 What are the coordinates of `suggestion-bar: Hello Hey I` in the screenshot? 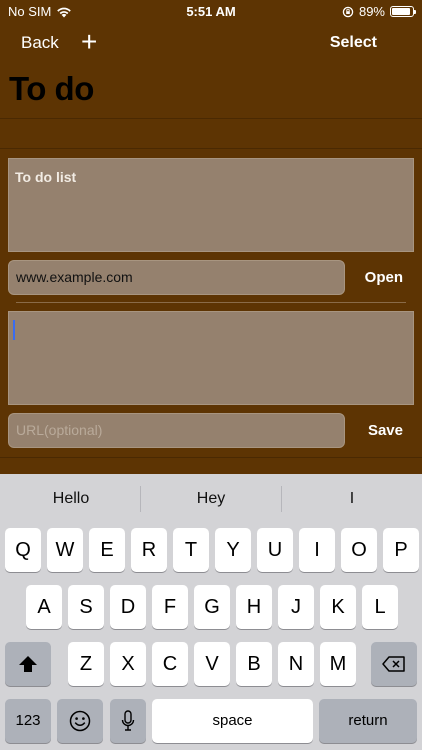 It's located at (211, 499).